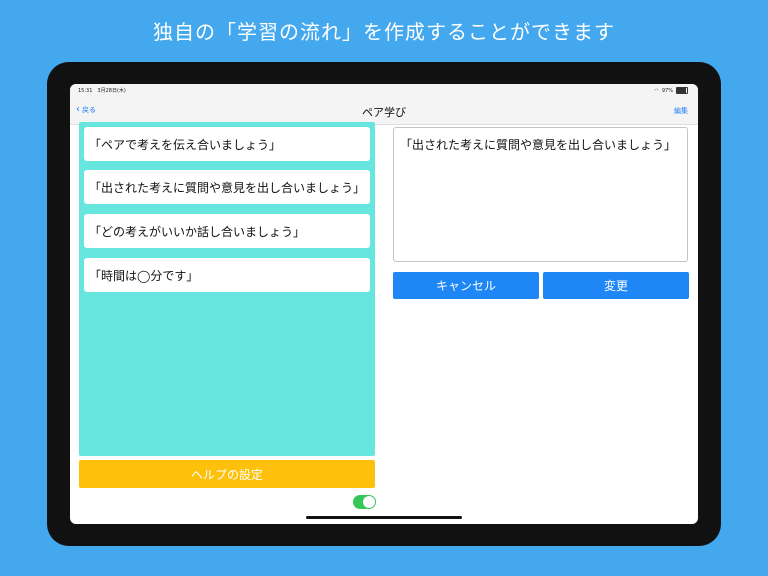 Image resolution: width=768 pixels, height=576 pixels. What do you see at coordinates (616, 285) in the screenshot?
I see `change-button: 変更` at bounding box center [616, 285].